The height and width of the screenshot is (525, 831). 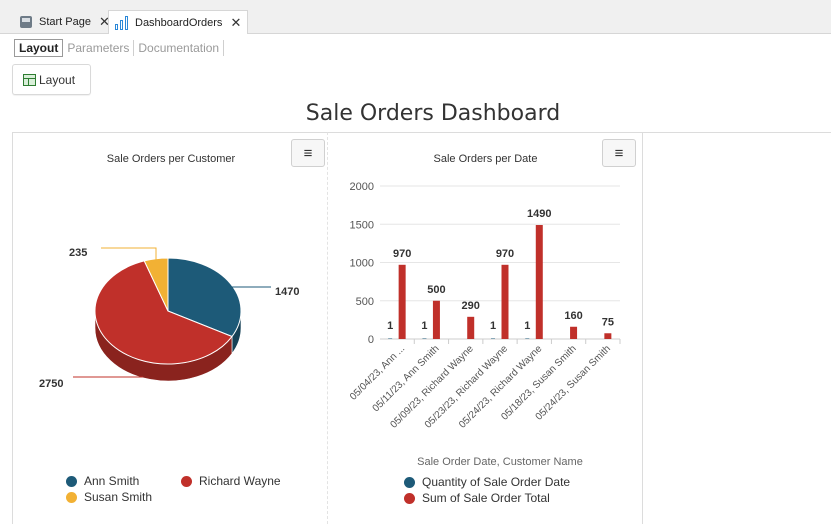 I want to click on pie-chart: 1470 2750 235, so click(x=169, y=318).